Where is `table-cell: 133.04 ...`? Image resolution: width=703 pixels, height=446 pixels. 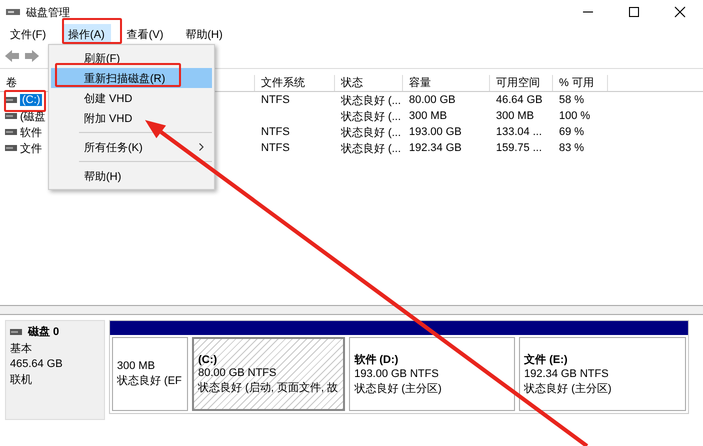 table-cell: 133.04 ... is located at coordinates (519, 132).